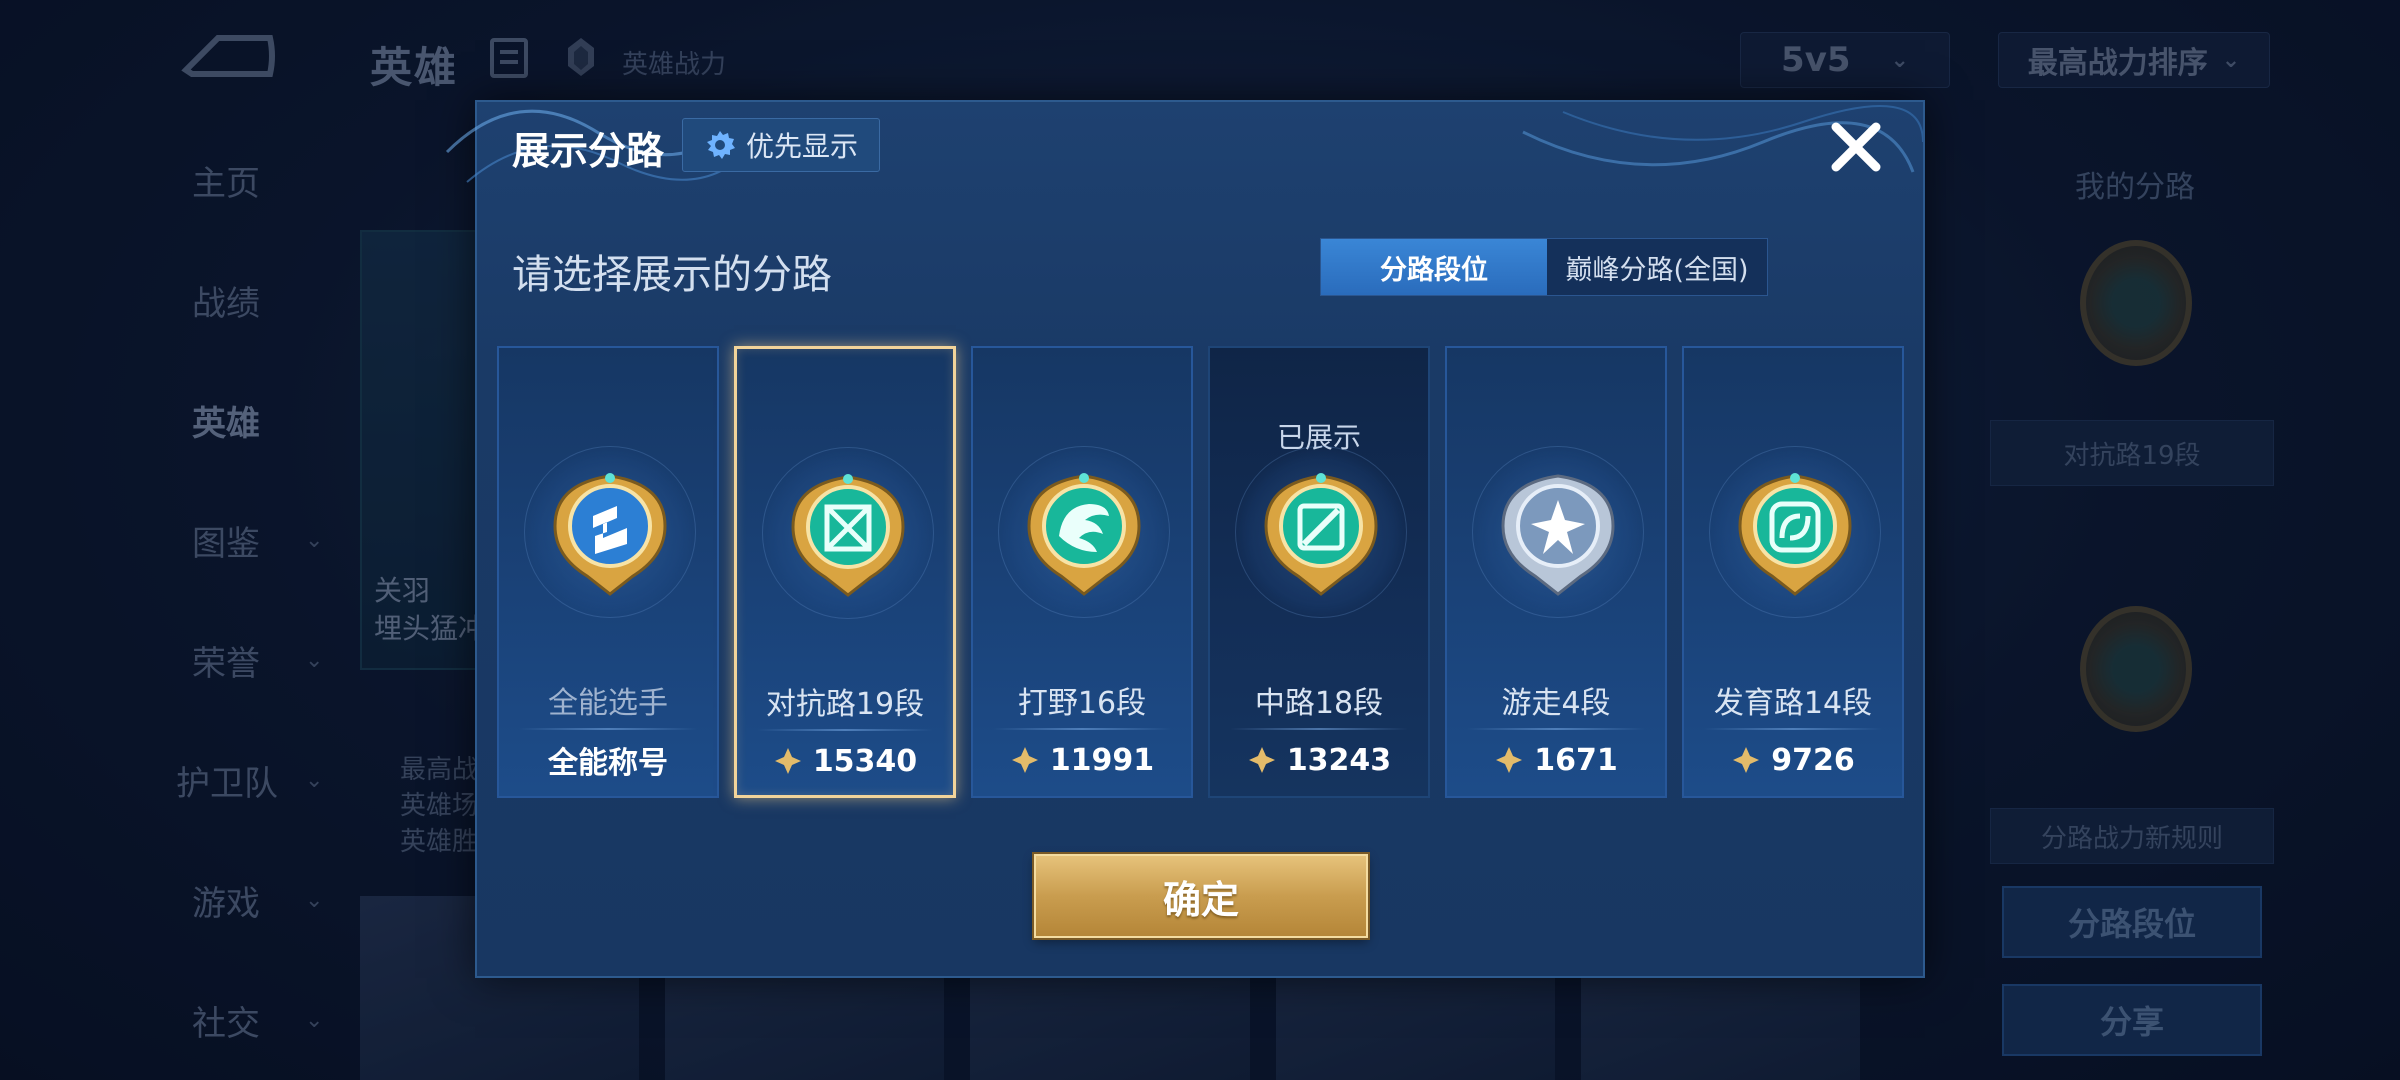 The height and width of the screenshot is (1080, 2400). I want to click on lane-role: 对抗路19段, so click(845, 704).